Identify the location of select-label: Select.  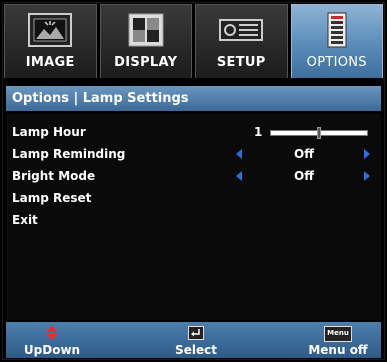
(196, 350).